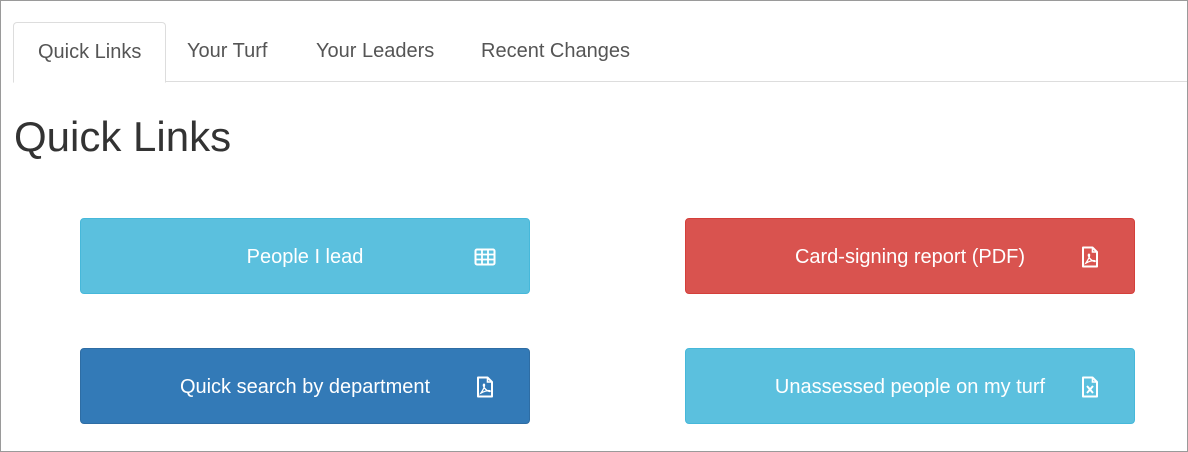 The image size is (1188, 452). I want to click on people-i-lead-button: People I lead, so click(305, 256).